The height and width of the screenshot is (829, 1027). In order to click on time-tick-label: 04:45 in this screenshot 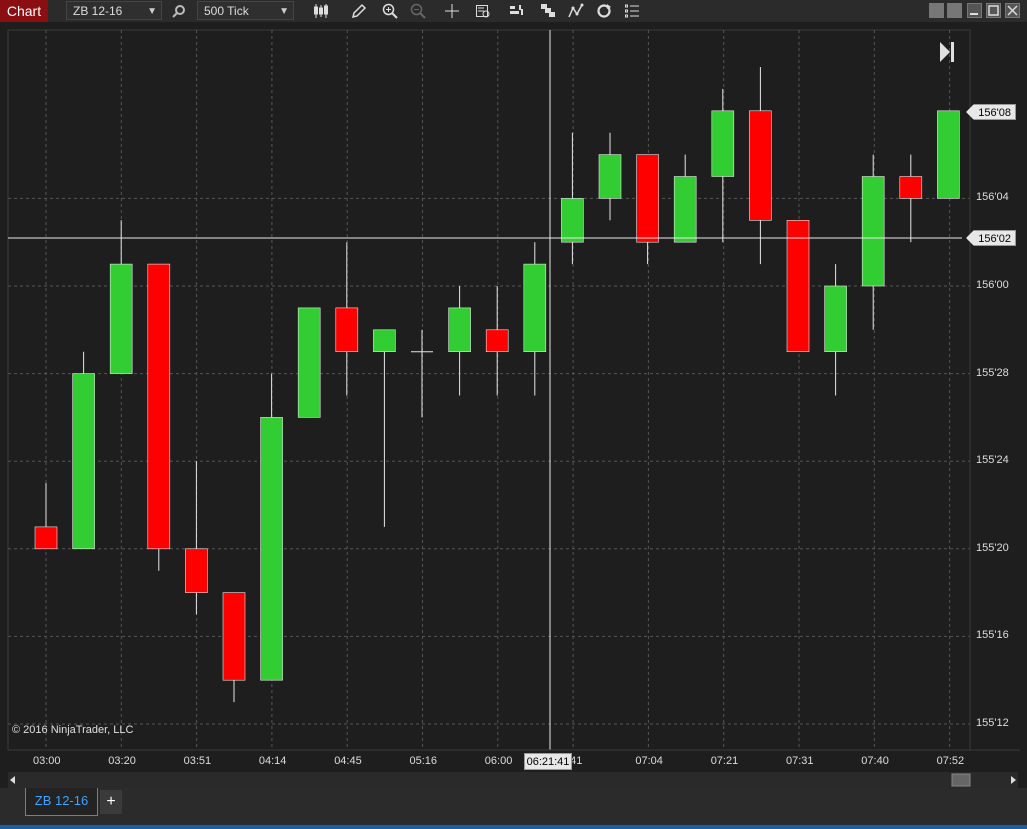, I will do `click(348, 761)`.